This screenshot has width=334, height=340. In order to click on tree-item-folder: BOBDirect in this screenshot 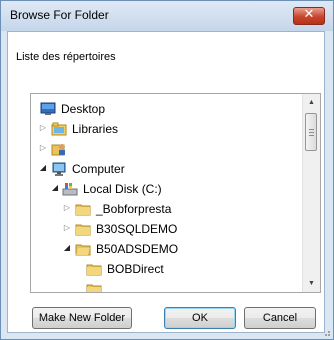, I will do `click(166, 269)`.